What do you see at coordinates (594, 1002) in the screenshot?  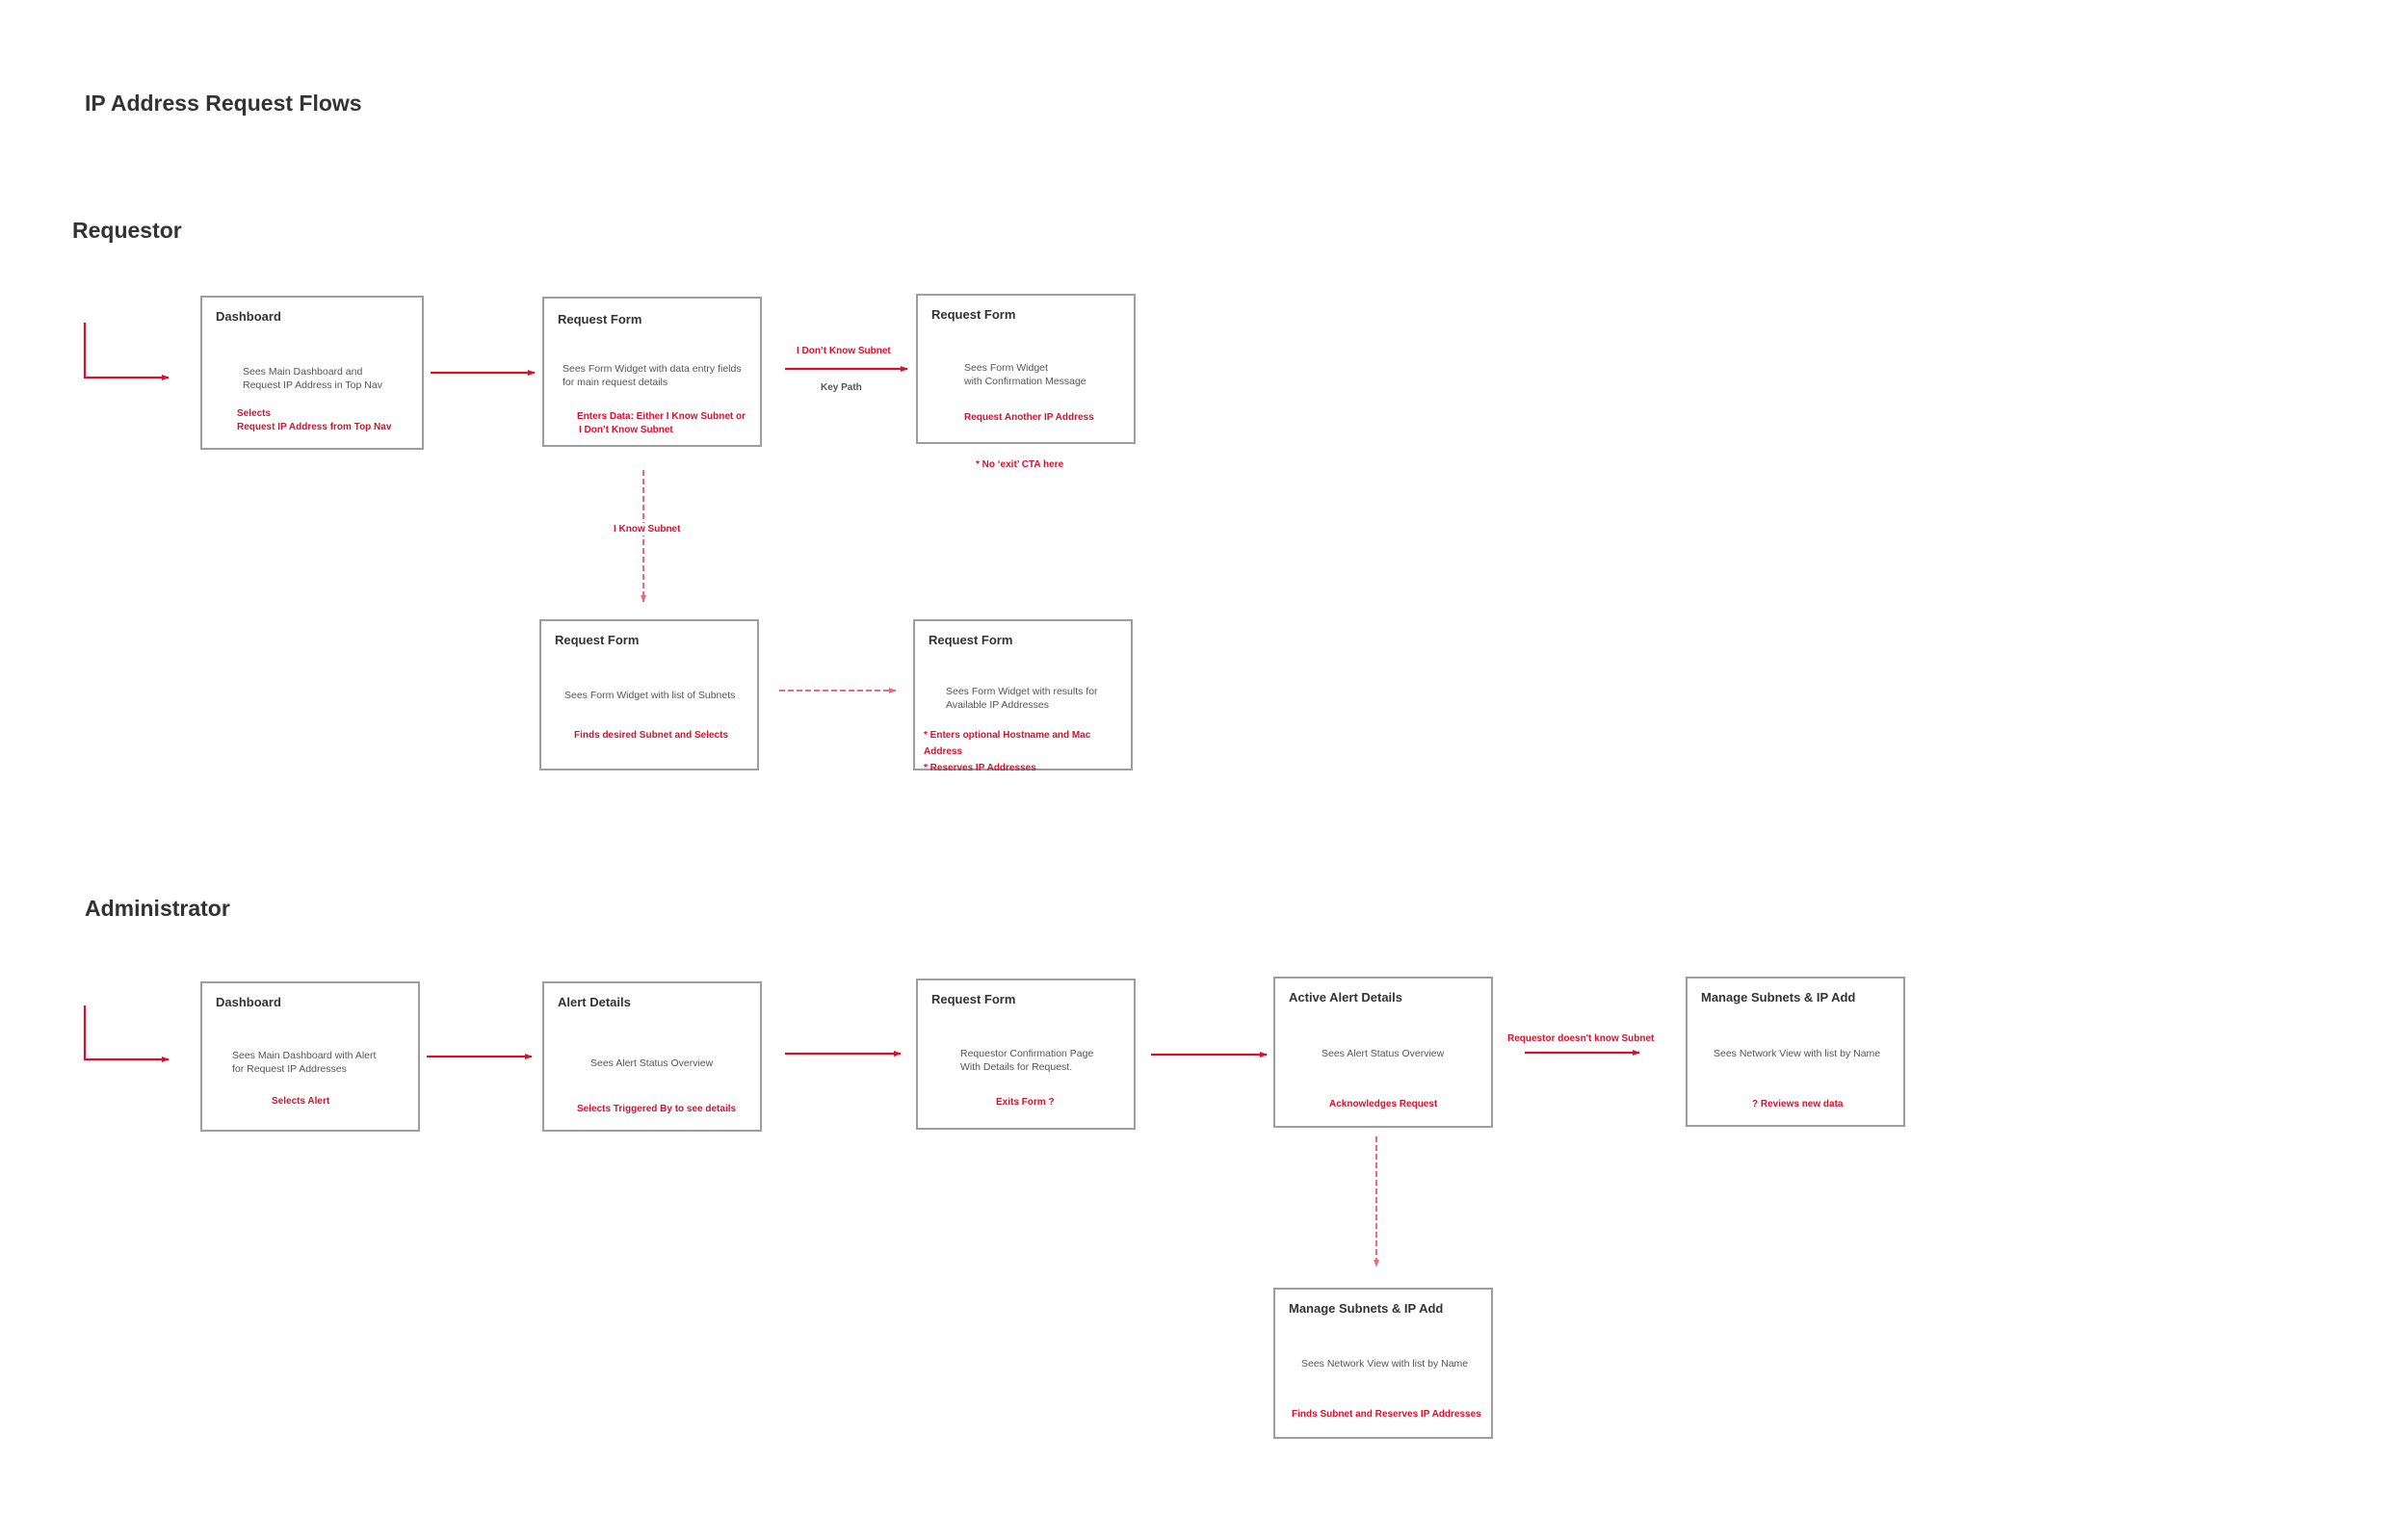 I see `box-title: Alert Details` at bounding box center [594, 1002].